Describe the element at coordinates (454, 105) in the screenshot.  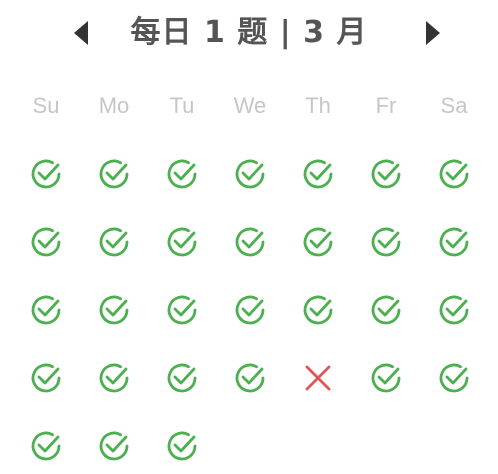
I see `weekday-label: Sa` at that location.